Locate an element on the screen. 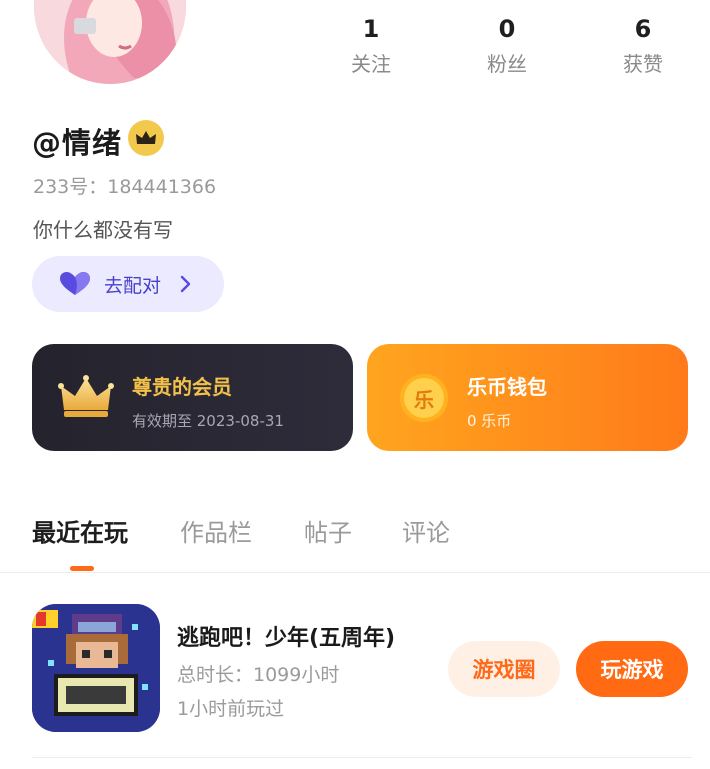 This screenshot has width=710, height=769. wallet-card: 乐 乐币钱包 0 乐币 is located at coordinates (527, 397).